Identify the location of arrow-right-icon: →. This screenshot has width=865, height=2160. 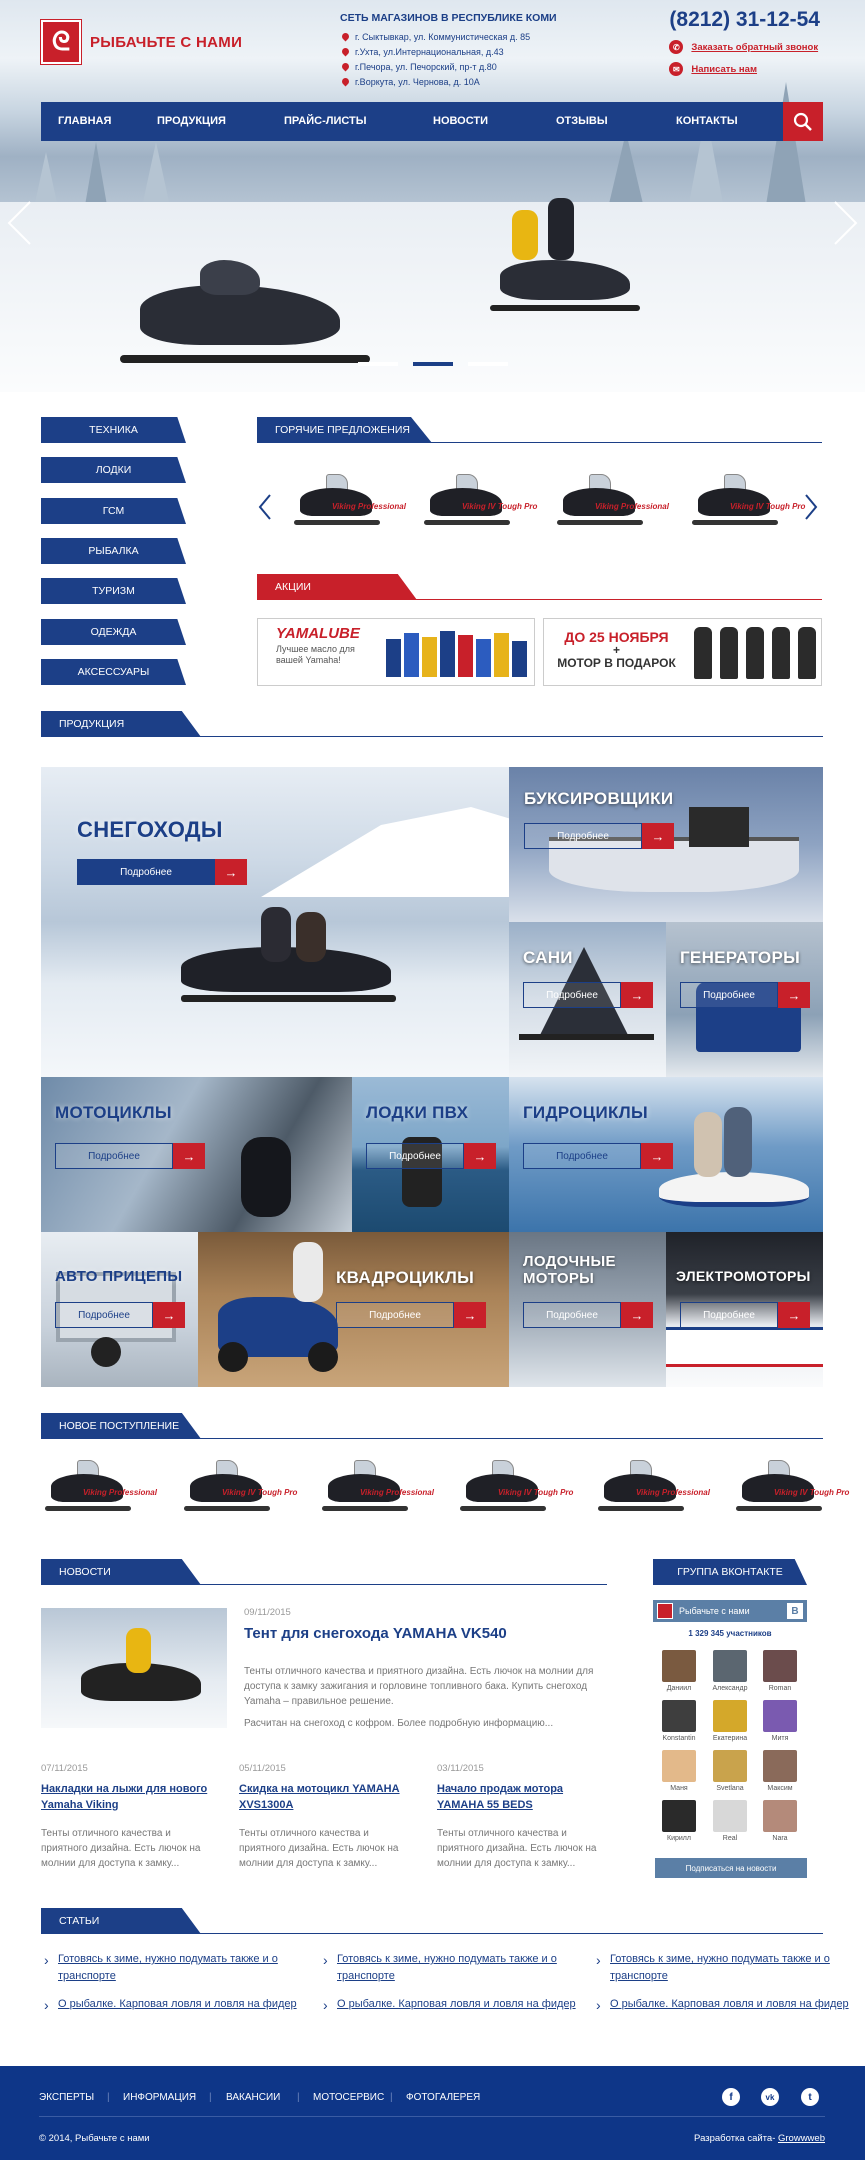
(794, 995).